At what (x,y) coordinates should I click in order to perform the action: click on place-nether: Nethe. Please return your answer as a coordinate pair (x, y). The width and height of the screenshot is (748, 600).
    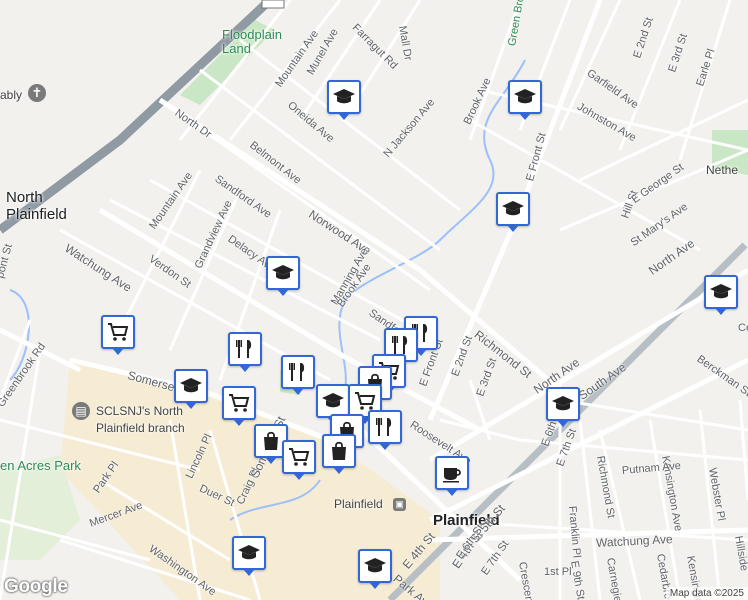
    Looking at the image, I should click on (722, 170).